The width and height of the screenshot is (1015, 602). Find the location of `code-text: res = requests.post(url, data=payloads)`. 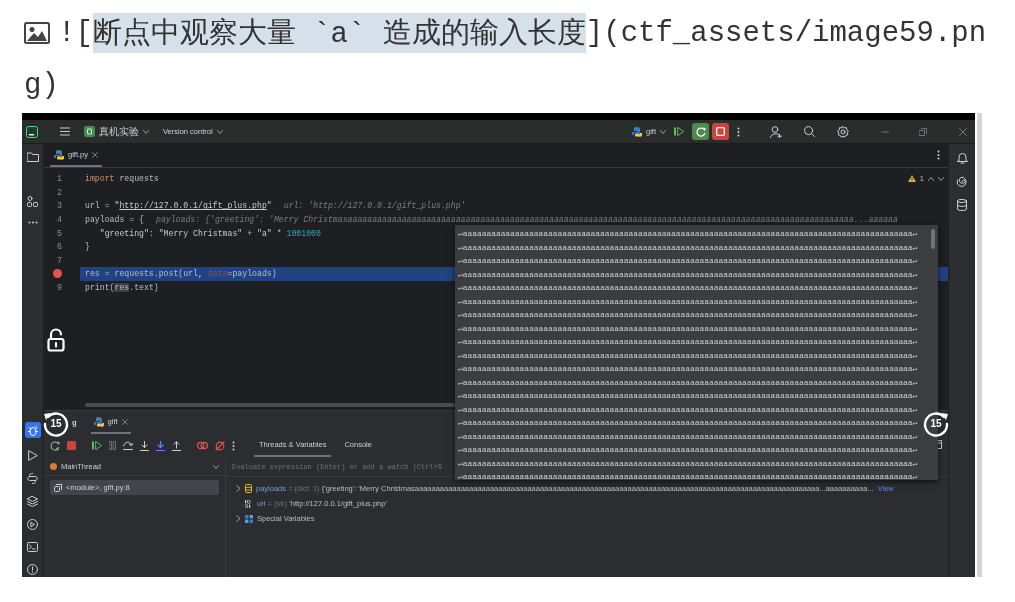

code-text: res = requests.post(url, data=payloads) is located at coordinates (181, 274).